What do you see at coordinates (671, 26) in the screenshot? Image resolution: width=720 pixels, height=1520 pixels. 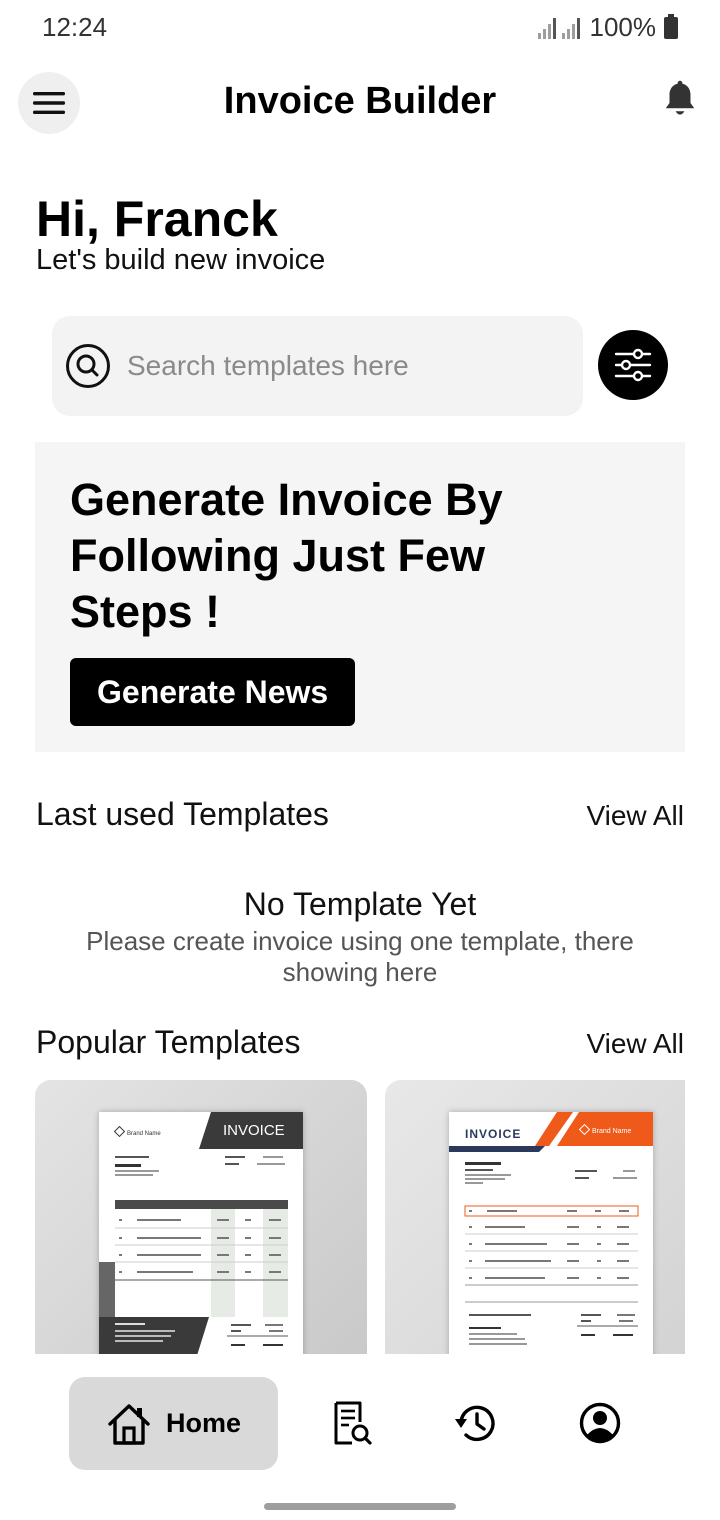 I see `battery-icon` at bounding box center [671, 26].